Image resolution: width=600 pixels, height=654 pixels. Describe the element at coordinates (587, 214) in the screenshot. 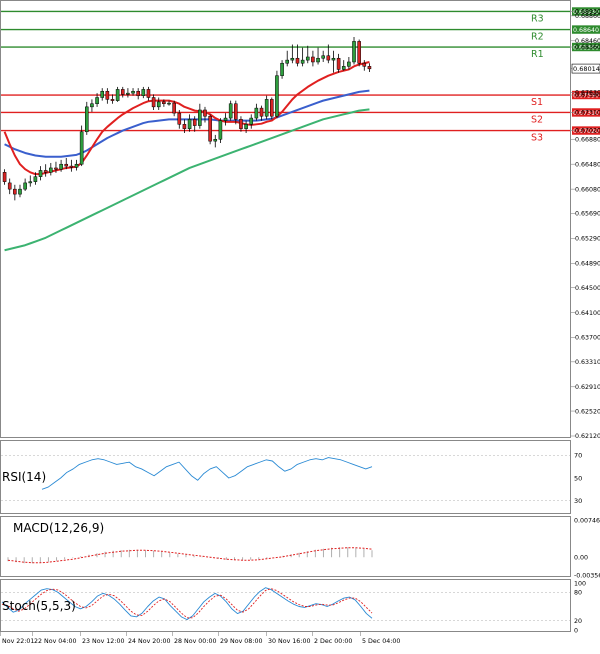

I see `price-tick-label: 0.65690` at that location.